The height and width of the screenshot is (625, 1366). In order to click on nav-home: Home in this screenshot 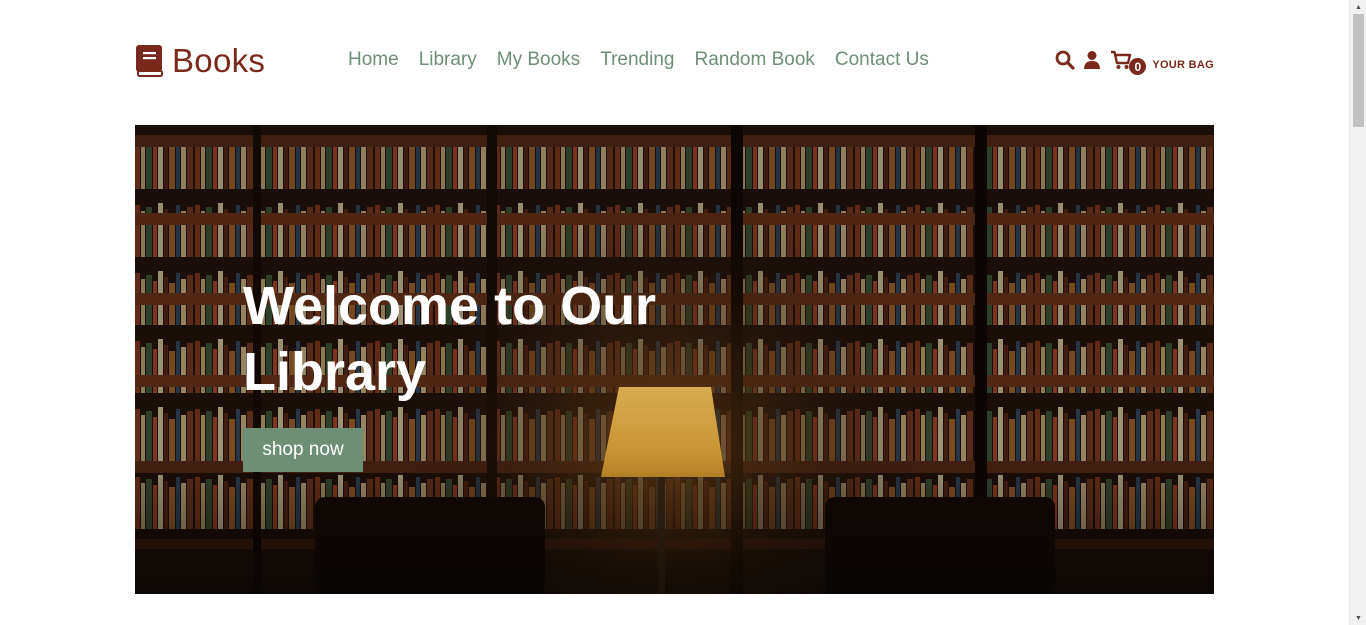, I will do `click(373, 60)`.